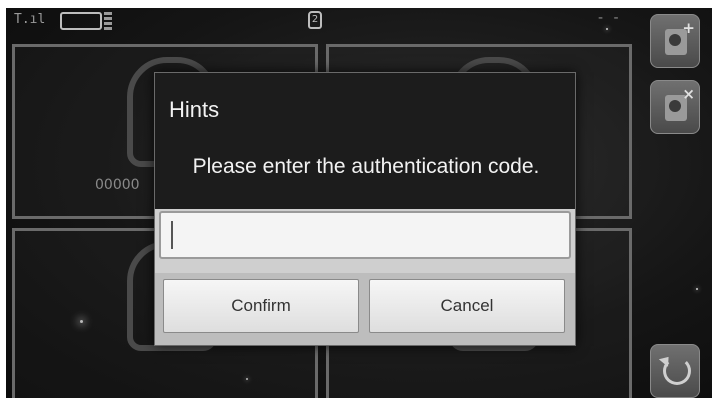 Image resolution: width=712 pixels, height=401 pixels. I want to click on auth-code-input, so click(365, 235).